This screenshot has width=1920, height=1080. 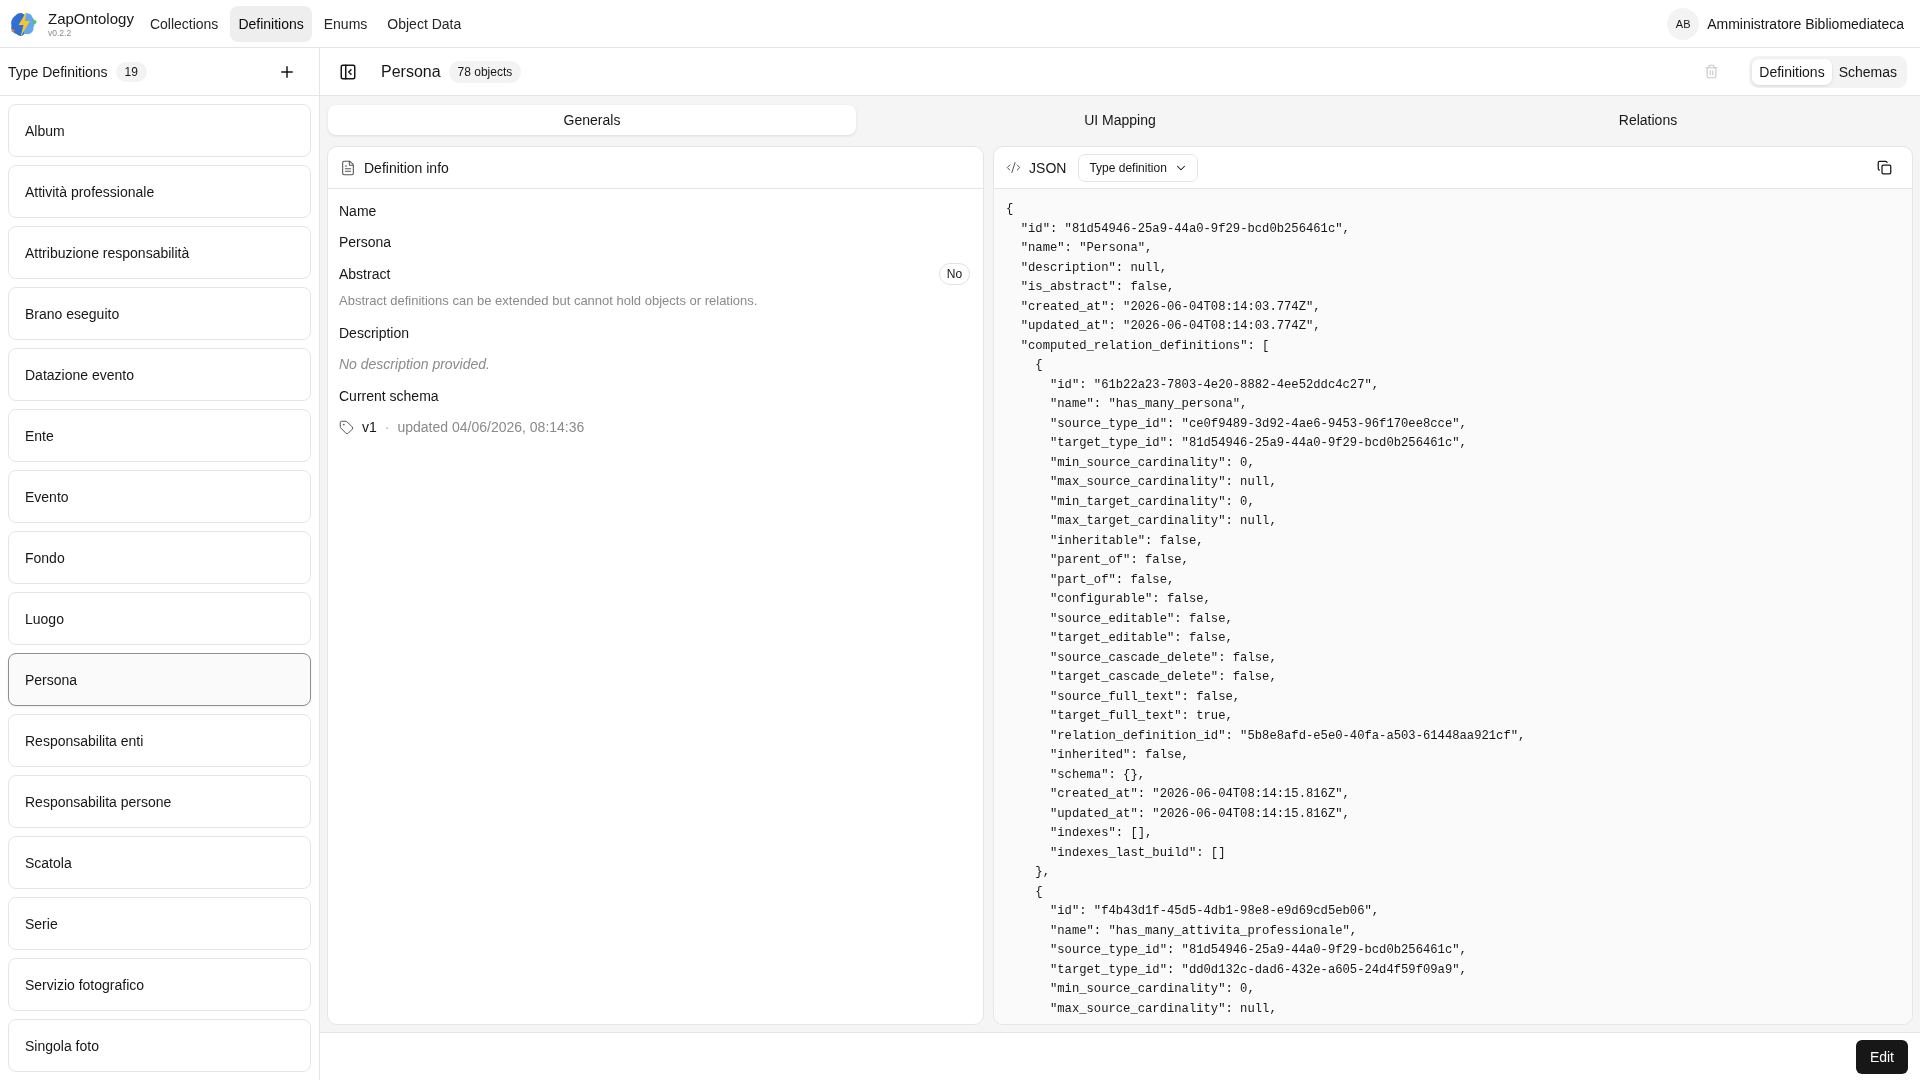 I want to click on tab: Relations, so click(x=1648, y=120).